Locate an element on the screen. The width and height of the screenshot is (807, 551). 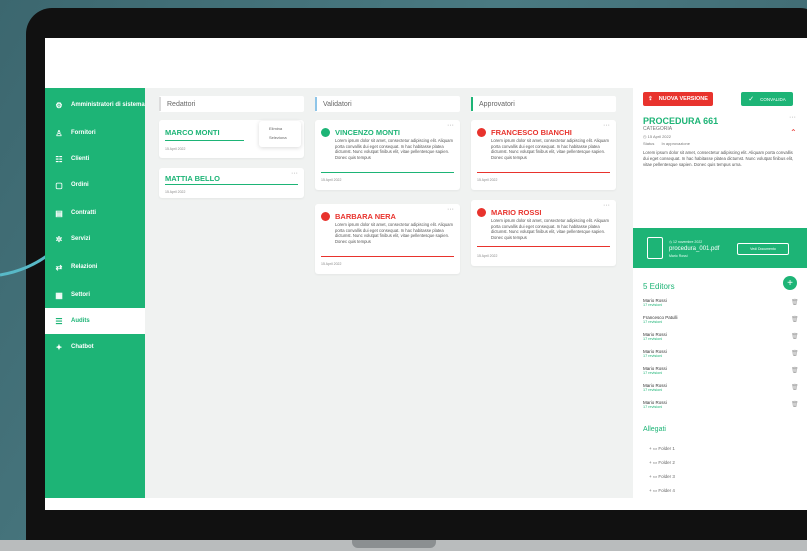
sidebar-item-label: Ordini is located at coordinates (80, 185).